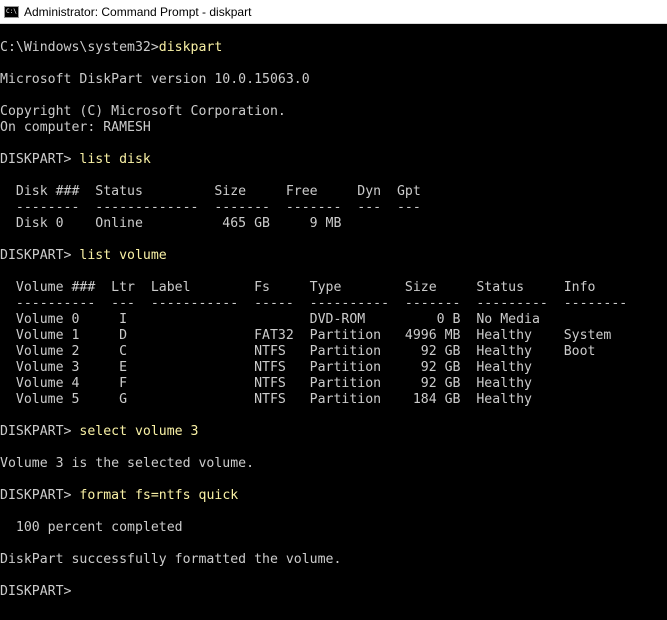 This screenshot has width=667, height=620. What do you see at coordinates (266, 383) in the screenshot?
I see `output-line: Volume 4 F NTFS Partition 92 GB Healthy` at bounding box center [266, 383].